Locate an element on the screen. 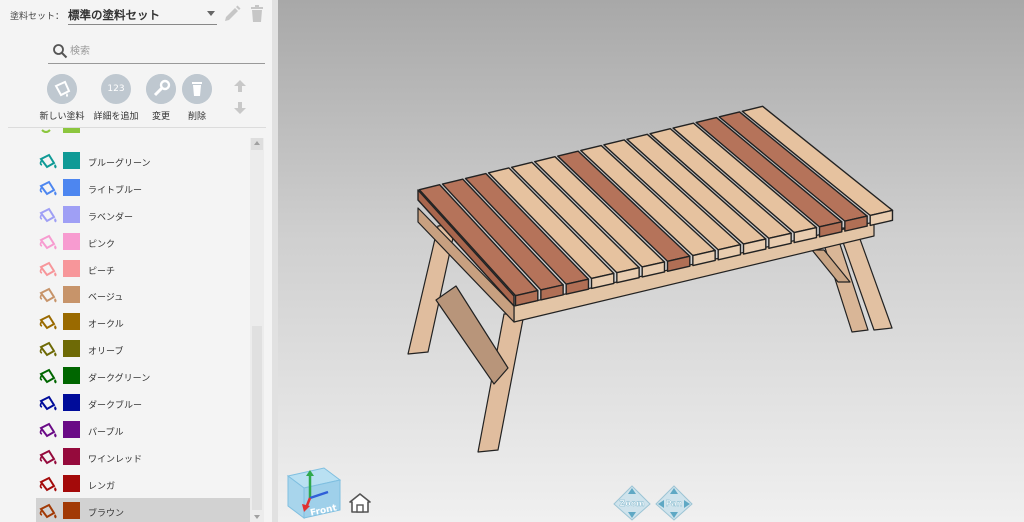  list-item: ブルーグリーン is located at coordinates (143, 161).